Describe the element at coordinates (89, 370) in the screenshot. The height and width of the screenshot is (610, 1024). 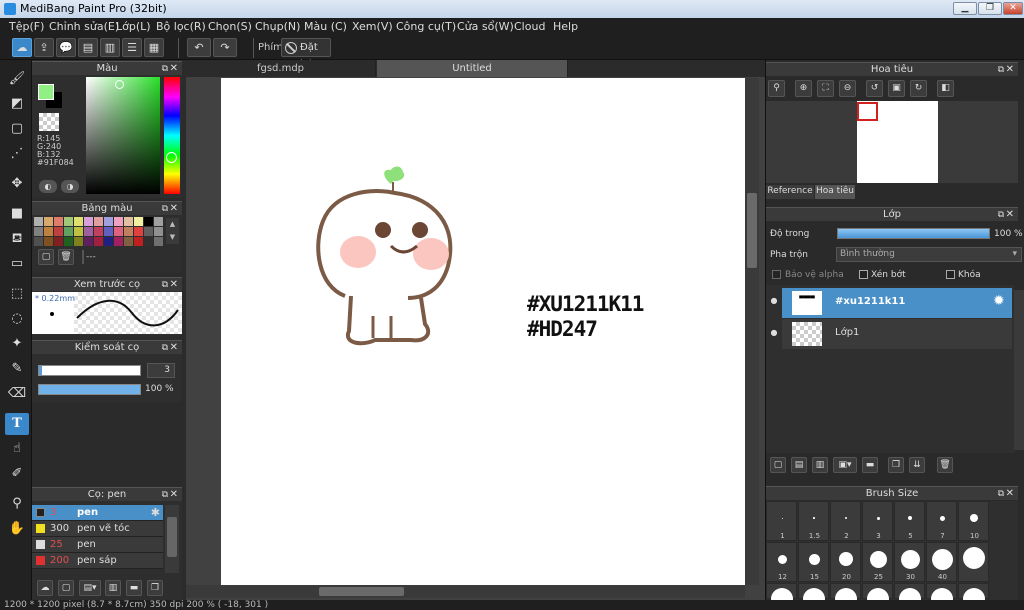
I see `size-slider` at that location.